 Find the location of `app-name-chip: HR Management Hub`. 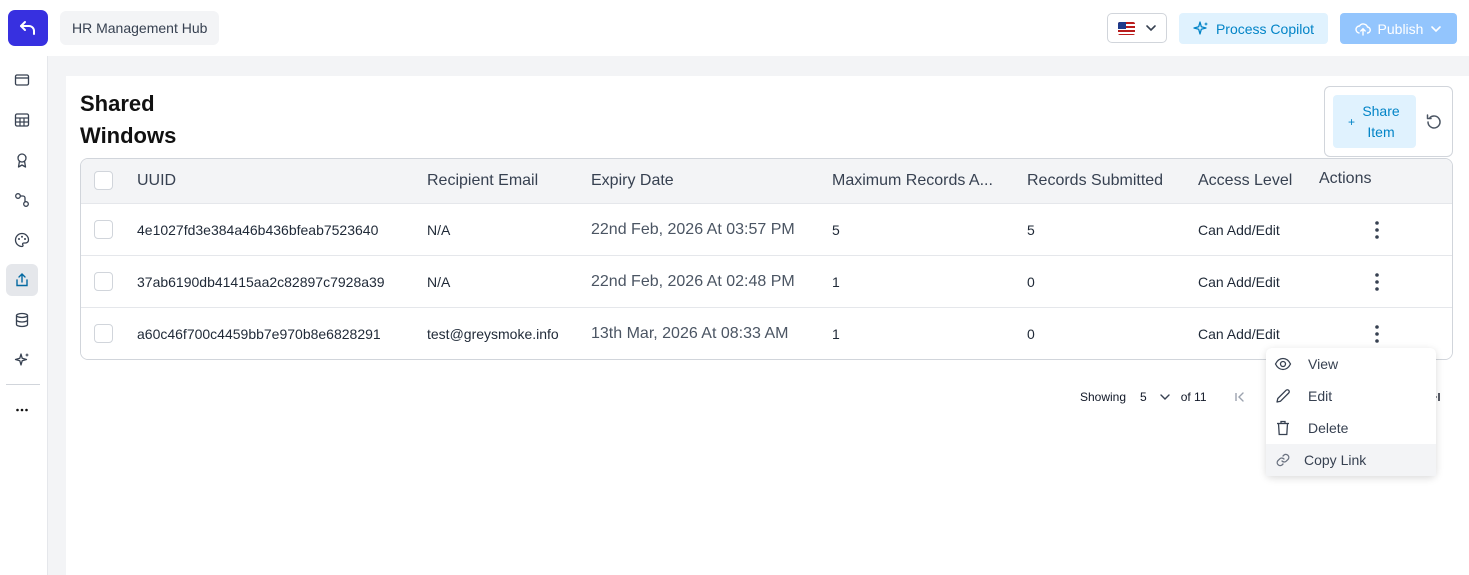

app-name-chip: HR Management Hub is located at coordinates (140, 28).